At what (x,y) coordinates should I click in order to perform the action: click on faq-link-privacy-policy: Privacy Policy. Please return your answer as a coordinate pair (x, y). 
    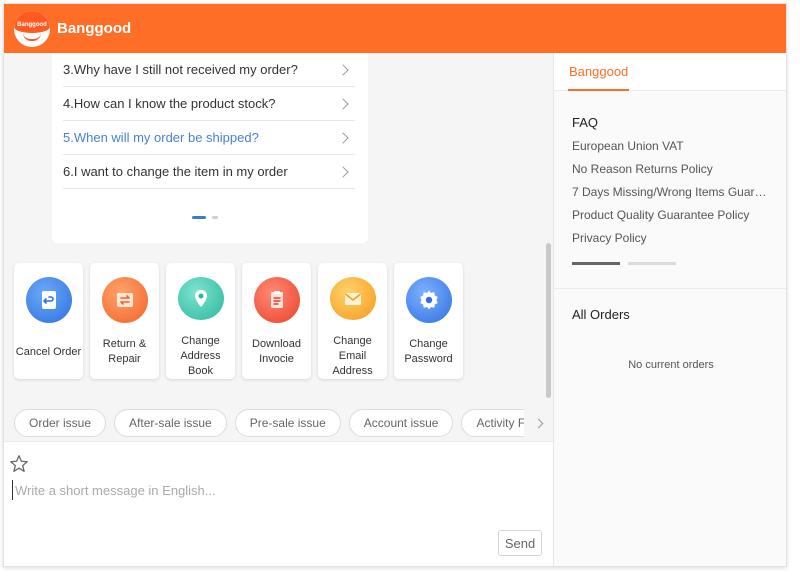
    Looking at the image, I should click on (672, 238).